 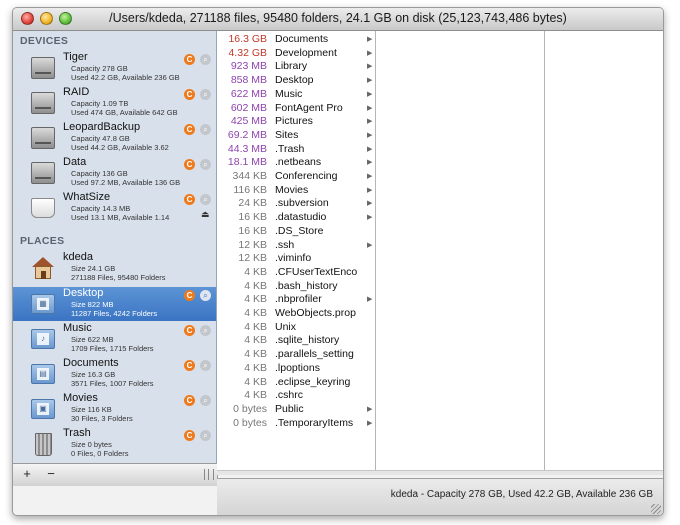 I want to click on file-name: .CFUserTextEnco, so click(x=316, y=271).